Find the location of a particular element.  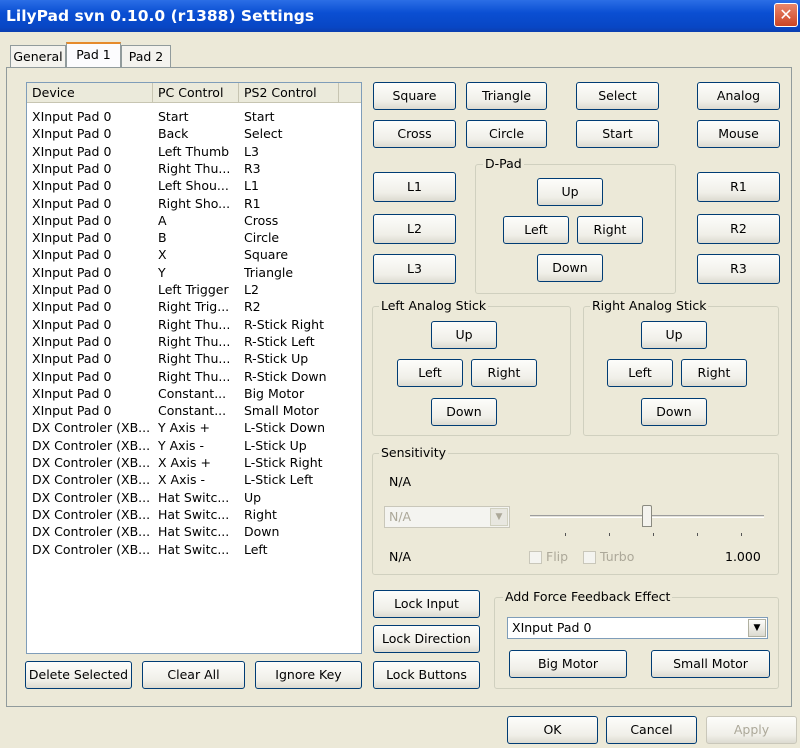

flip-checkbox: Flip is located at coordinates (548, 556).